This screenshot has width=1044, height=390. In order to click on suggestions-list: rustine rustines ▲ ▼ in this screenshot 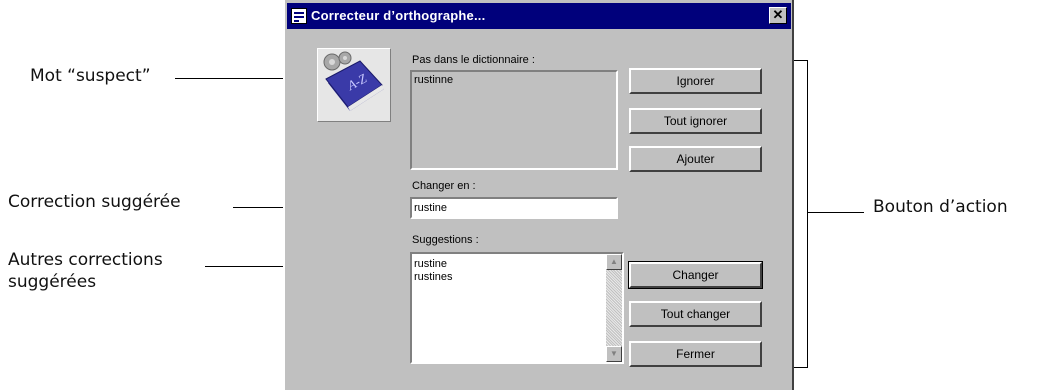, I will do `click(517, 308)`.